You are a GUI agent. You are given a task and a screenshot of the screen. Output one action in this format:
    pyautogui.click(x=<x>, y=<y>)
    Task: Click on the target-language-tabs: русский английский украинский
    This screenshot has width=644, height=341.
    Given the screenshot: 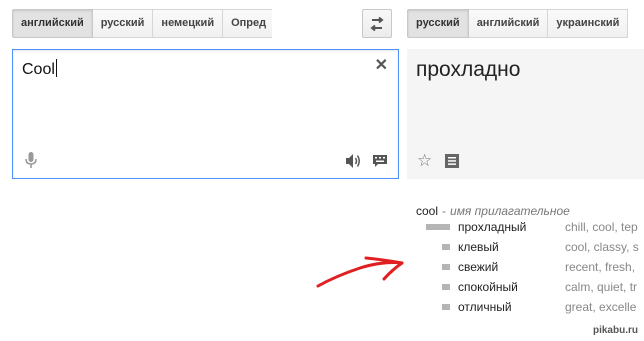 What is the action you would take?
    pyautogui.click(x=525, y=23)
    